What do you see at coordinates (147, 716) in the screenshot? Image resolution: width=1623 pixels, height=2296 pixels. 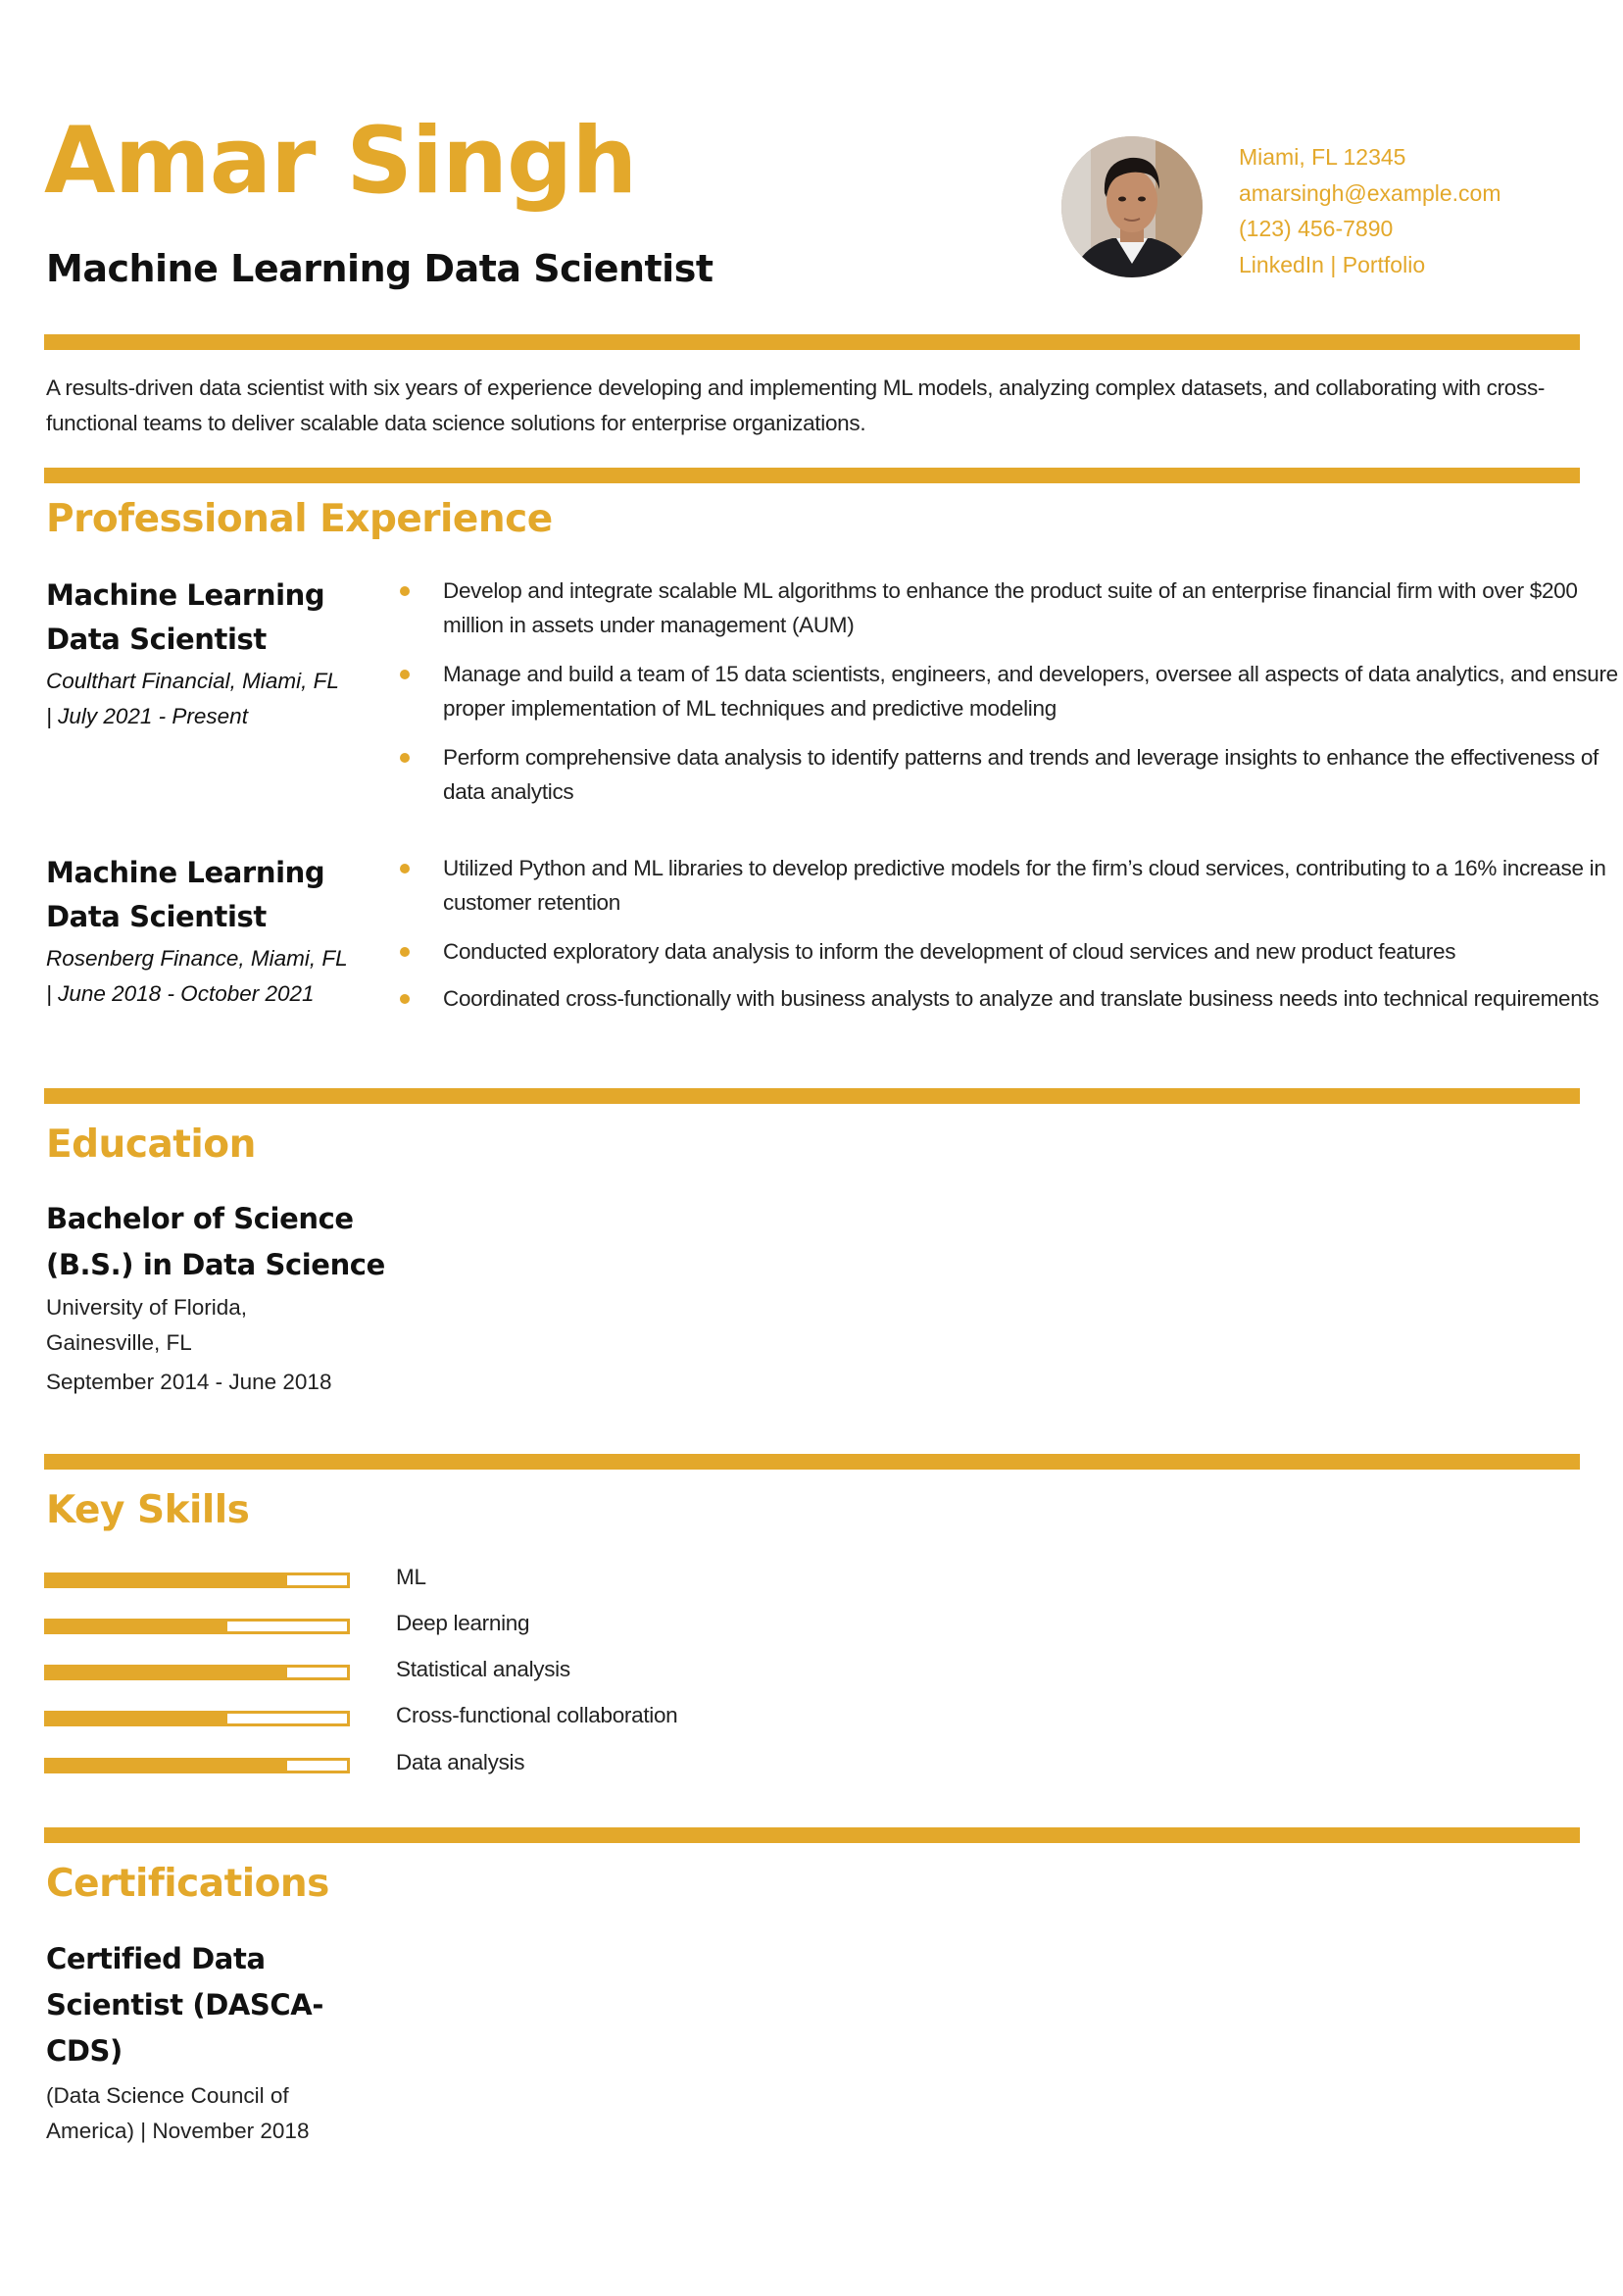 I see `job-dates: | July 2021 - Present` at bounding box center [147, 716].